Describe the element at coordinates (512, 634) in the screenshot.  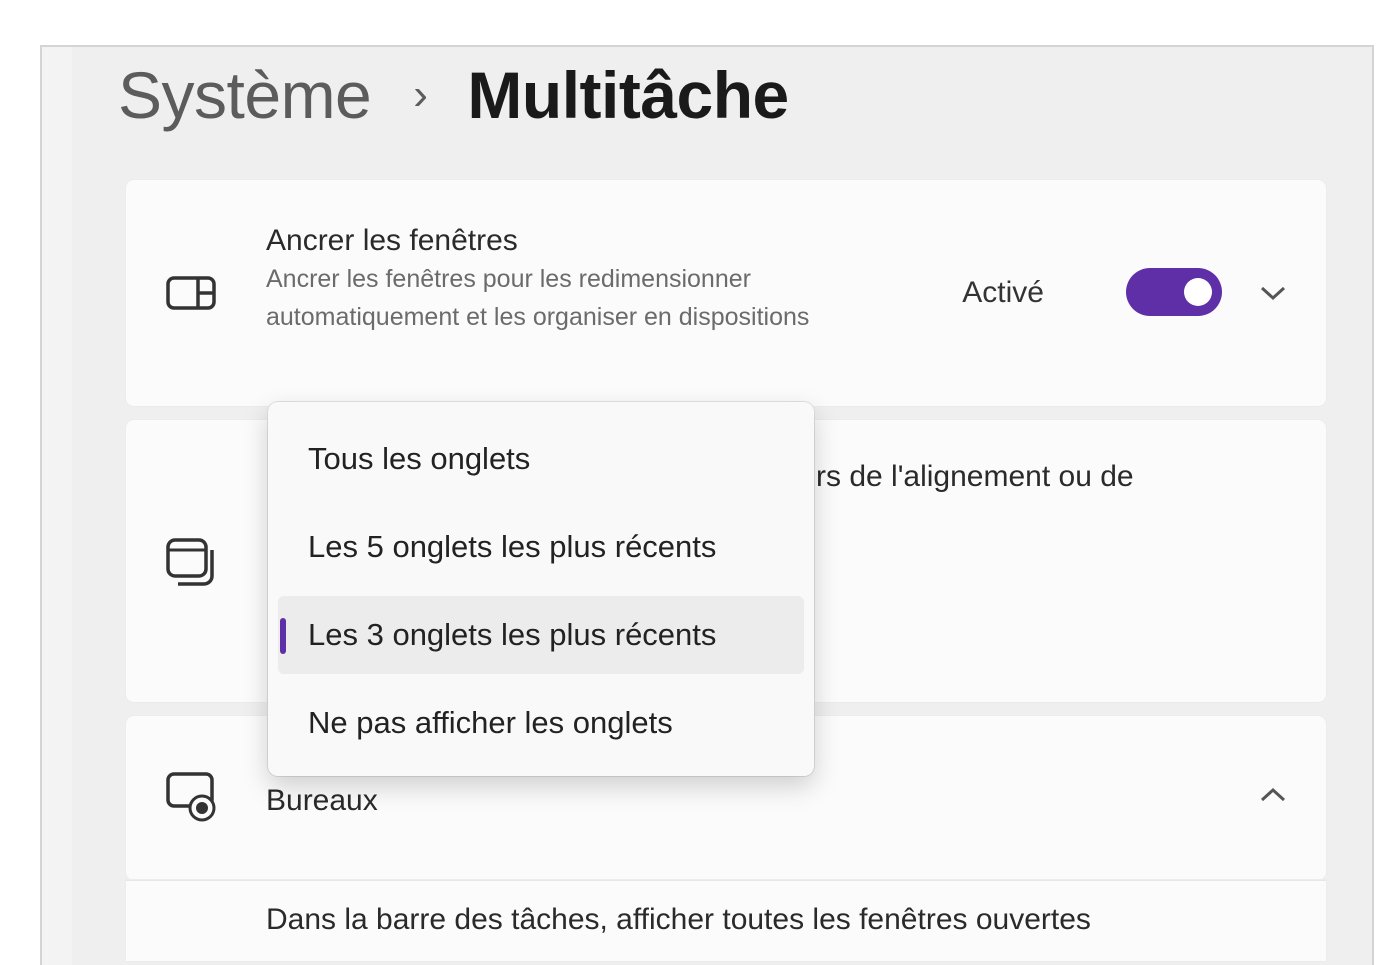
I see `dropdown-option-label: Les 3 onglets les plus récents` at that location.